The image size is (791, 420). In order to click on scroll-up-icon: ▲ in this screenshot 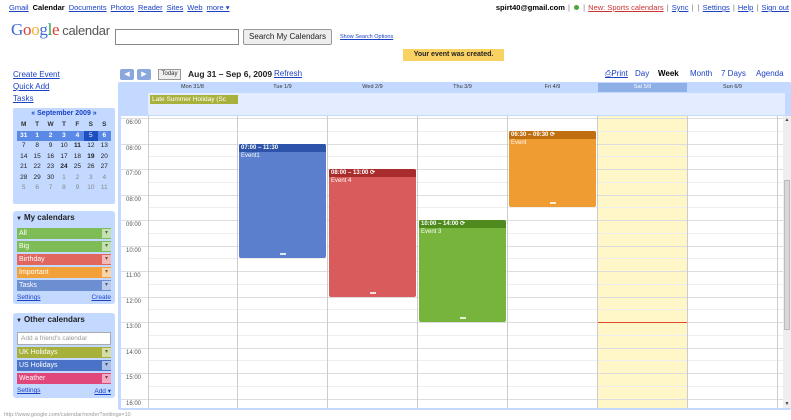, I will do `click(787, 120)`.